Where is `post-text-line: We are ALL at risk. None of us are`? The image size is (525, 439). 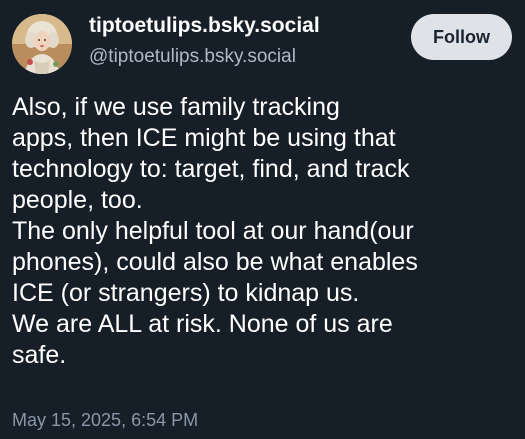 post-text-line: We are ALL at risk. None of us are is located at coordinates (202, 324).